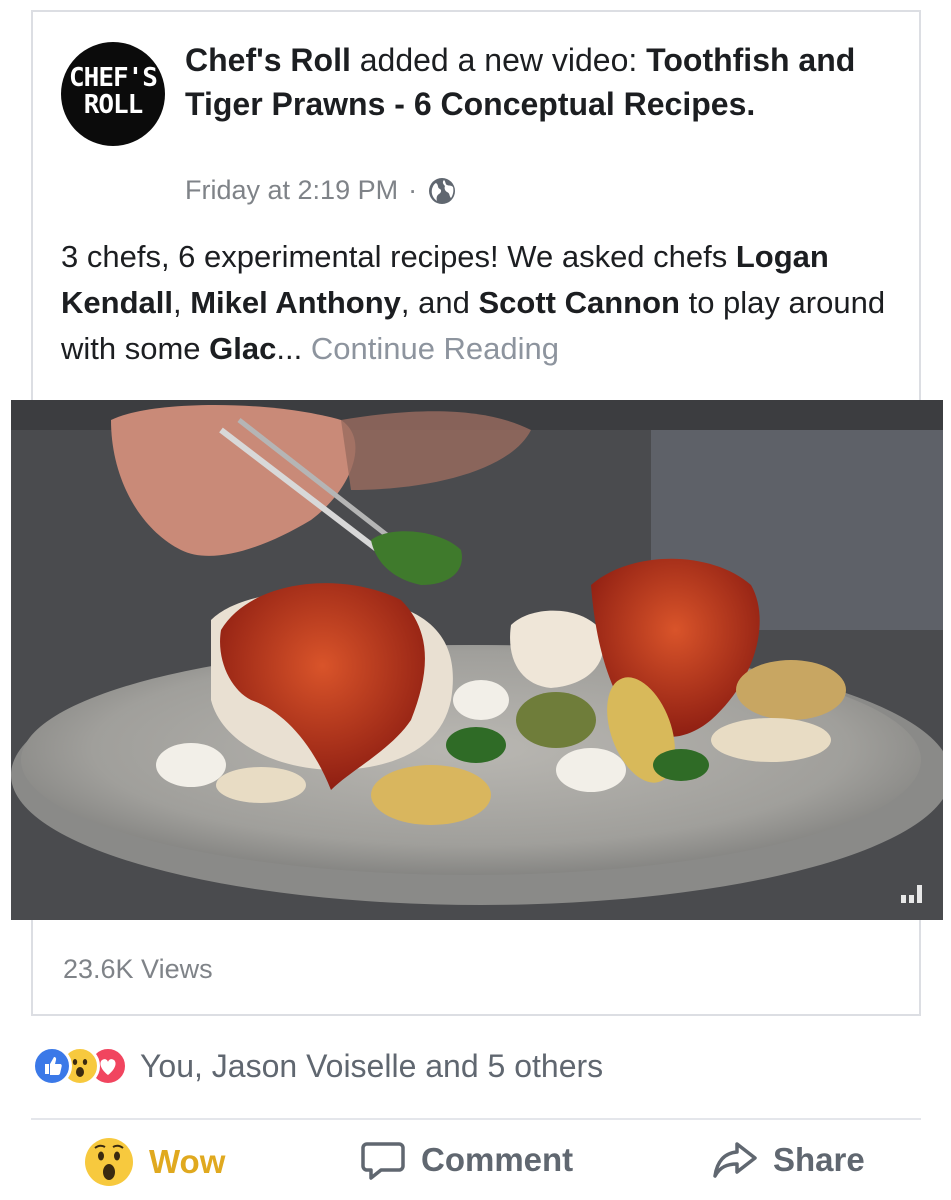 The width and height of the screenshot is (951, 1200). I want to click on comment-button: Comment, so click(466, 1160).